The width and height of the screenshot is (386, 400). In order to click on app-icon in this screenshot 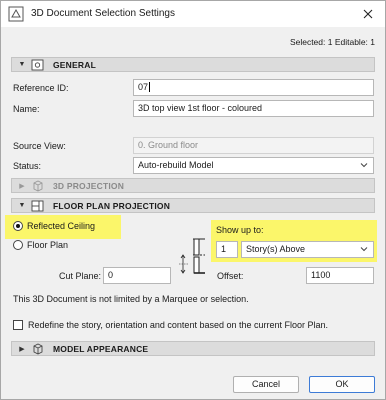, I will do `click(16, 14)`.